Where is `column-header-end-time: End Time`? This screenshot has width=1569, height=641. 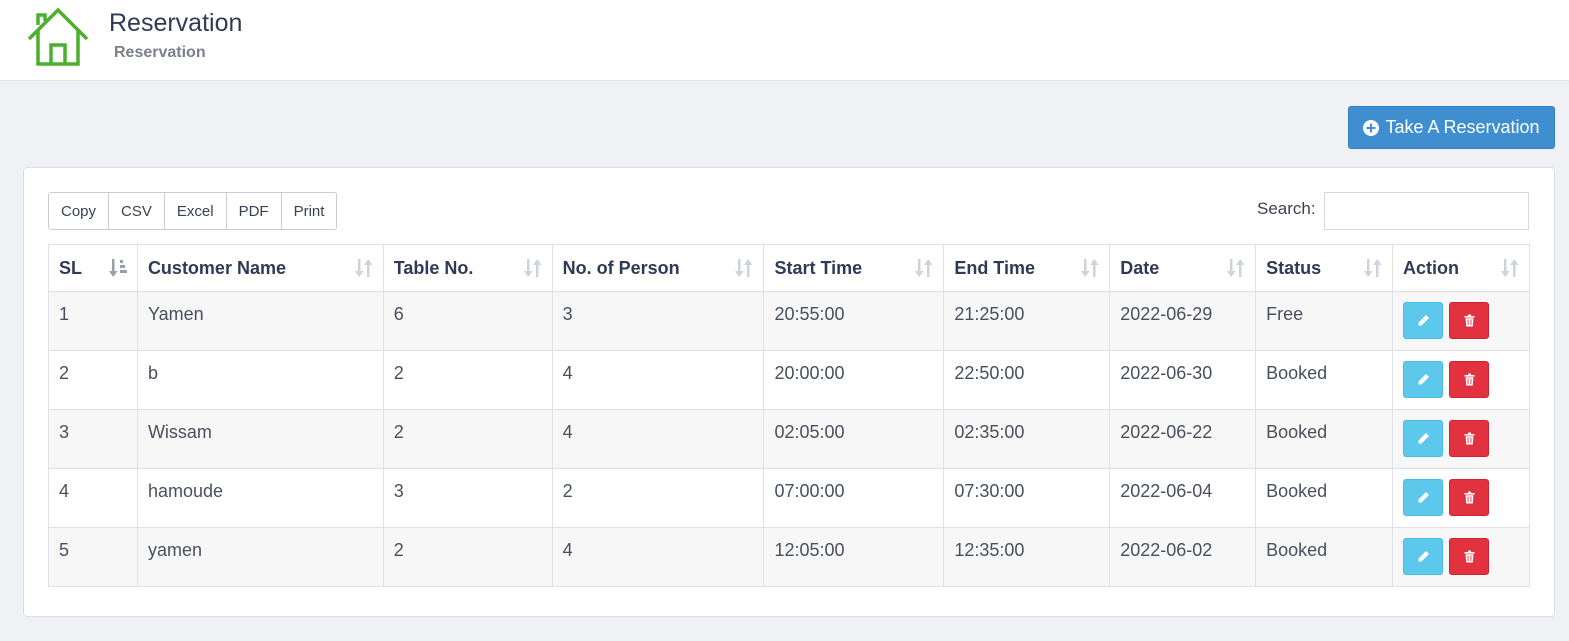
column-header-end-time: End Time is located at coordinates (1027, 268).